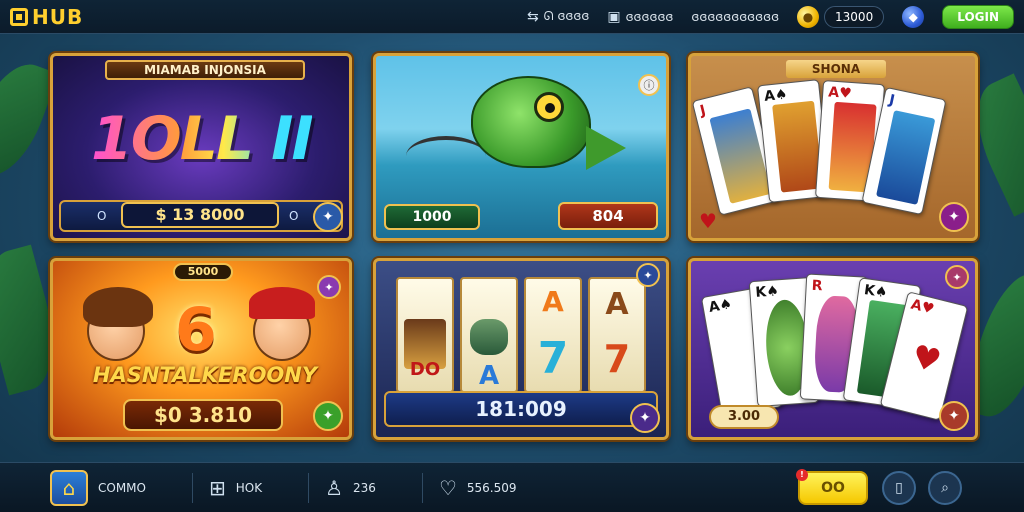 This screenshot has width=1024, height=512. I want to click on tile-1-title: 1OLL II, so click(202, 139).